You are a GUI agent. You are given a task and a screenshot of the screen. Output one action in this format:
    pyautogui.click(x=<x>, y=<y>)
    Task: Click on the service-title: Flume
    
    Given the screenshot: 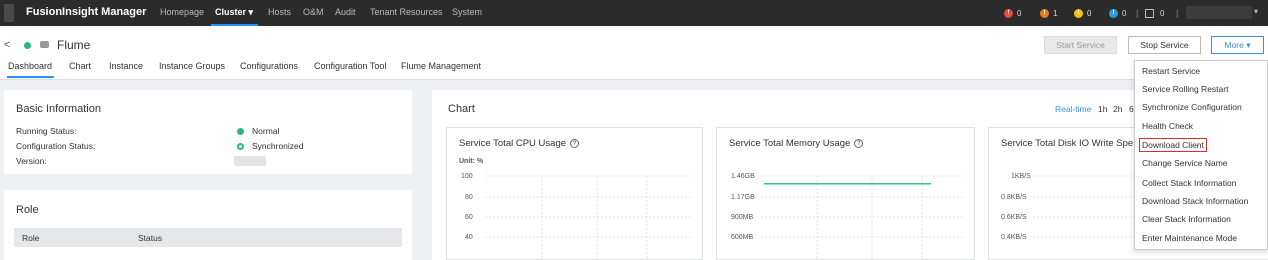 What is the action you would take?
    pyautogui.click(x=74, y=45)
    